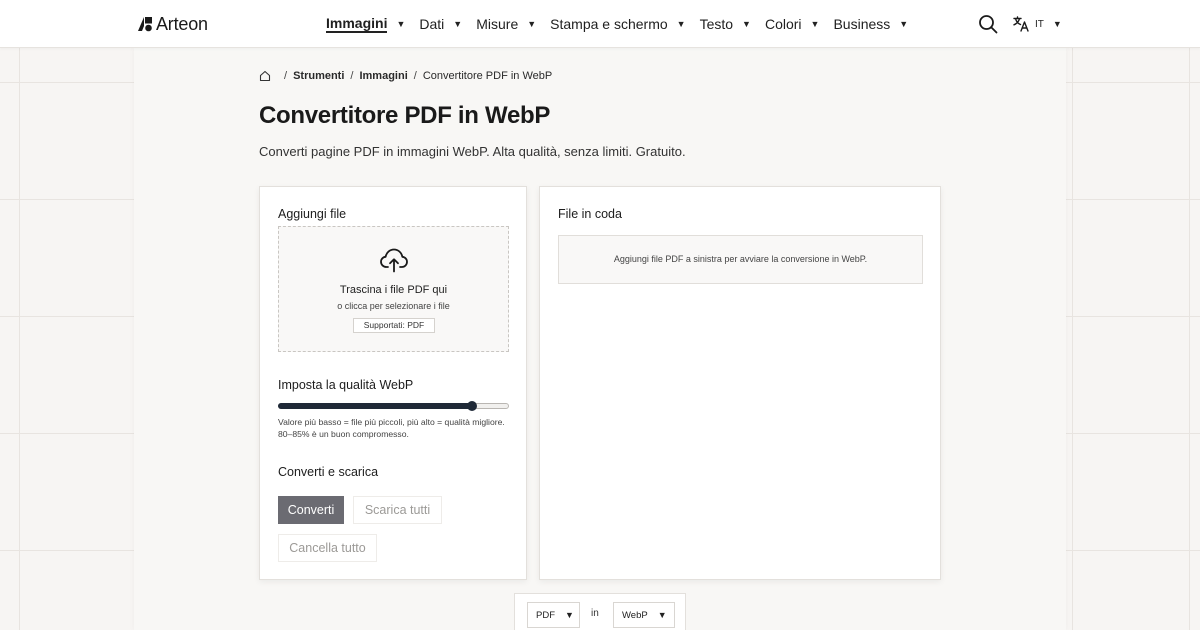  What do you see at coordinates (600, 611) in the screenshot?
I see `format-switcher: PDF ▼ in WebP ▼` at bounding box center [600, 611].